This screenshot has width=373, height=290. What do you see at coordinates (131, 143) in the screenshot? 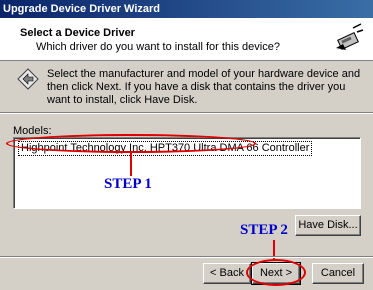
I see `step1-highlight-oval` at bounding box center [131, 143].